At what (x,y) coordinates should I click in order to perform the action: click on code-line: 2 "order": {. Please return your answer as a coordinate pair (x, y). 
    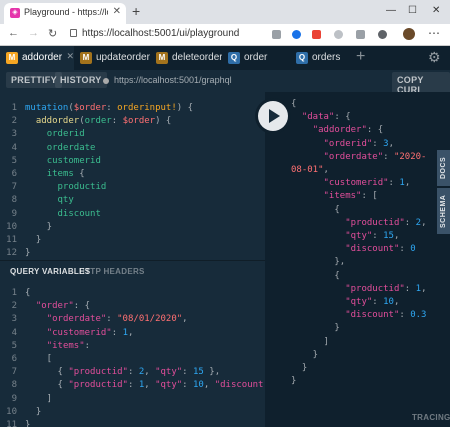
    Looking at the image, I should click on (47, 307).